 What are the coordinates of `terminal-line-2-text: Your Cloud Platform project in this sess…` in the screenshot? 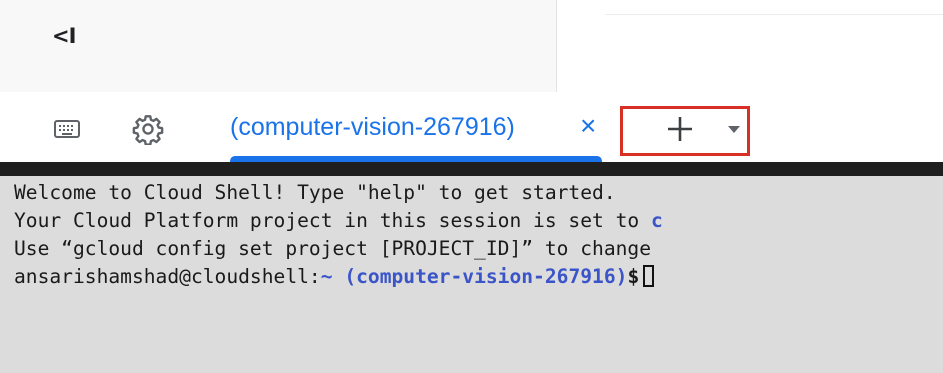 It's located at (333, 220).